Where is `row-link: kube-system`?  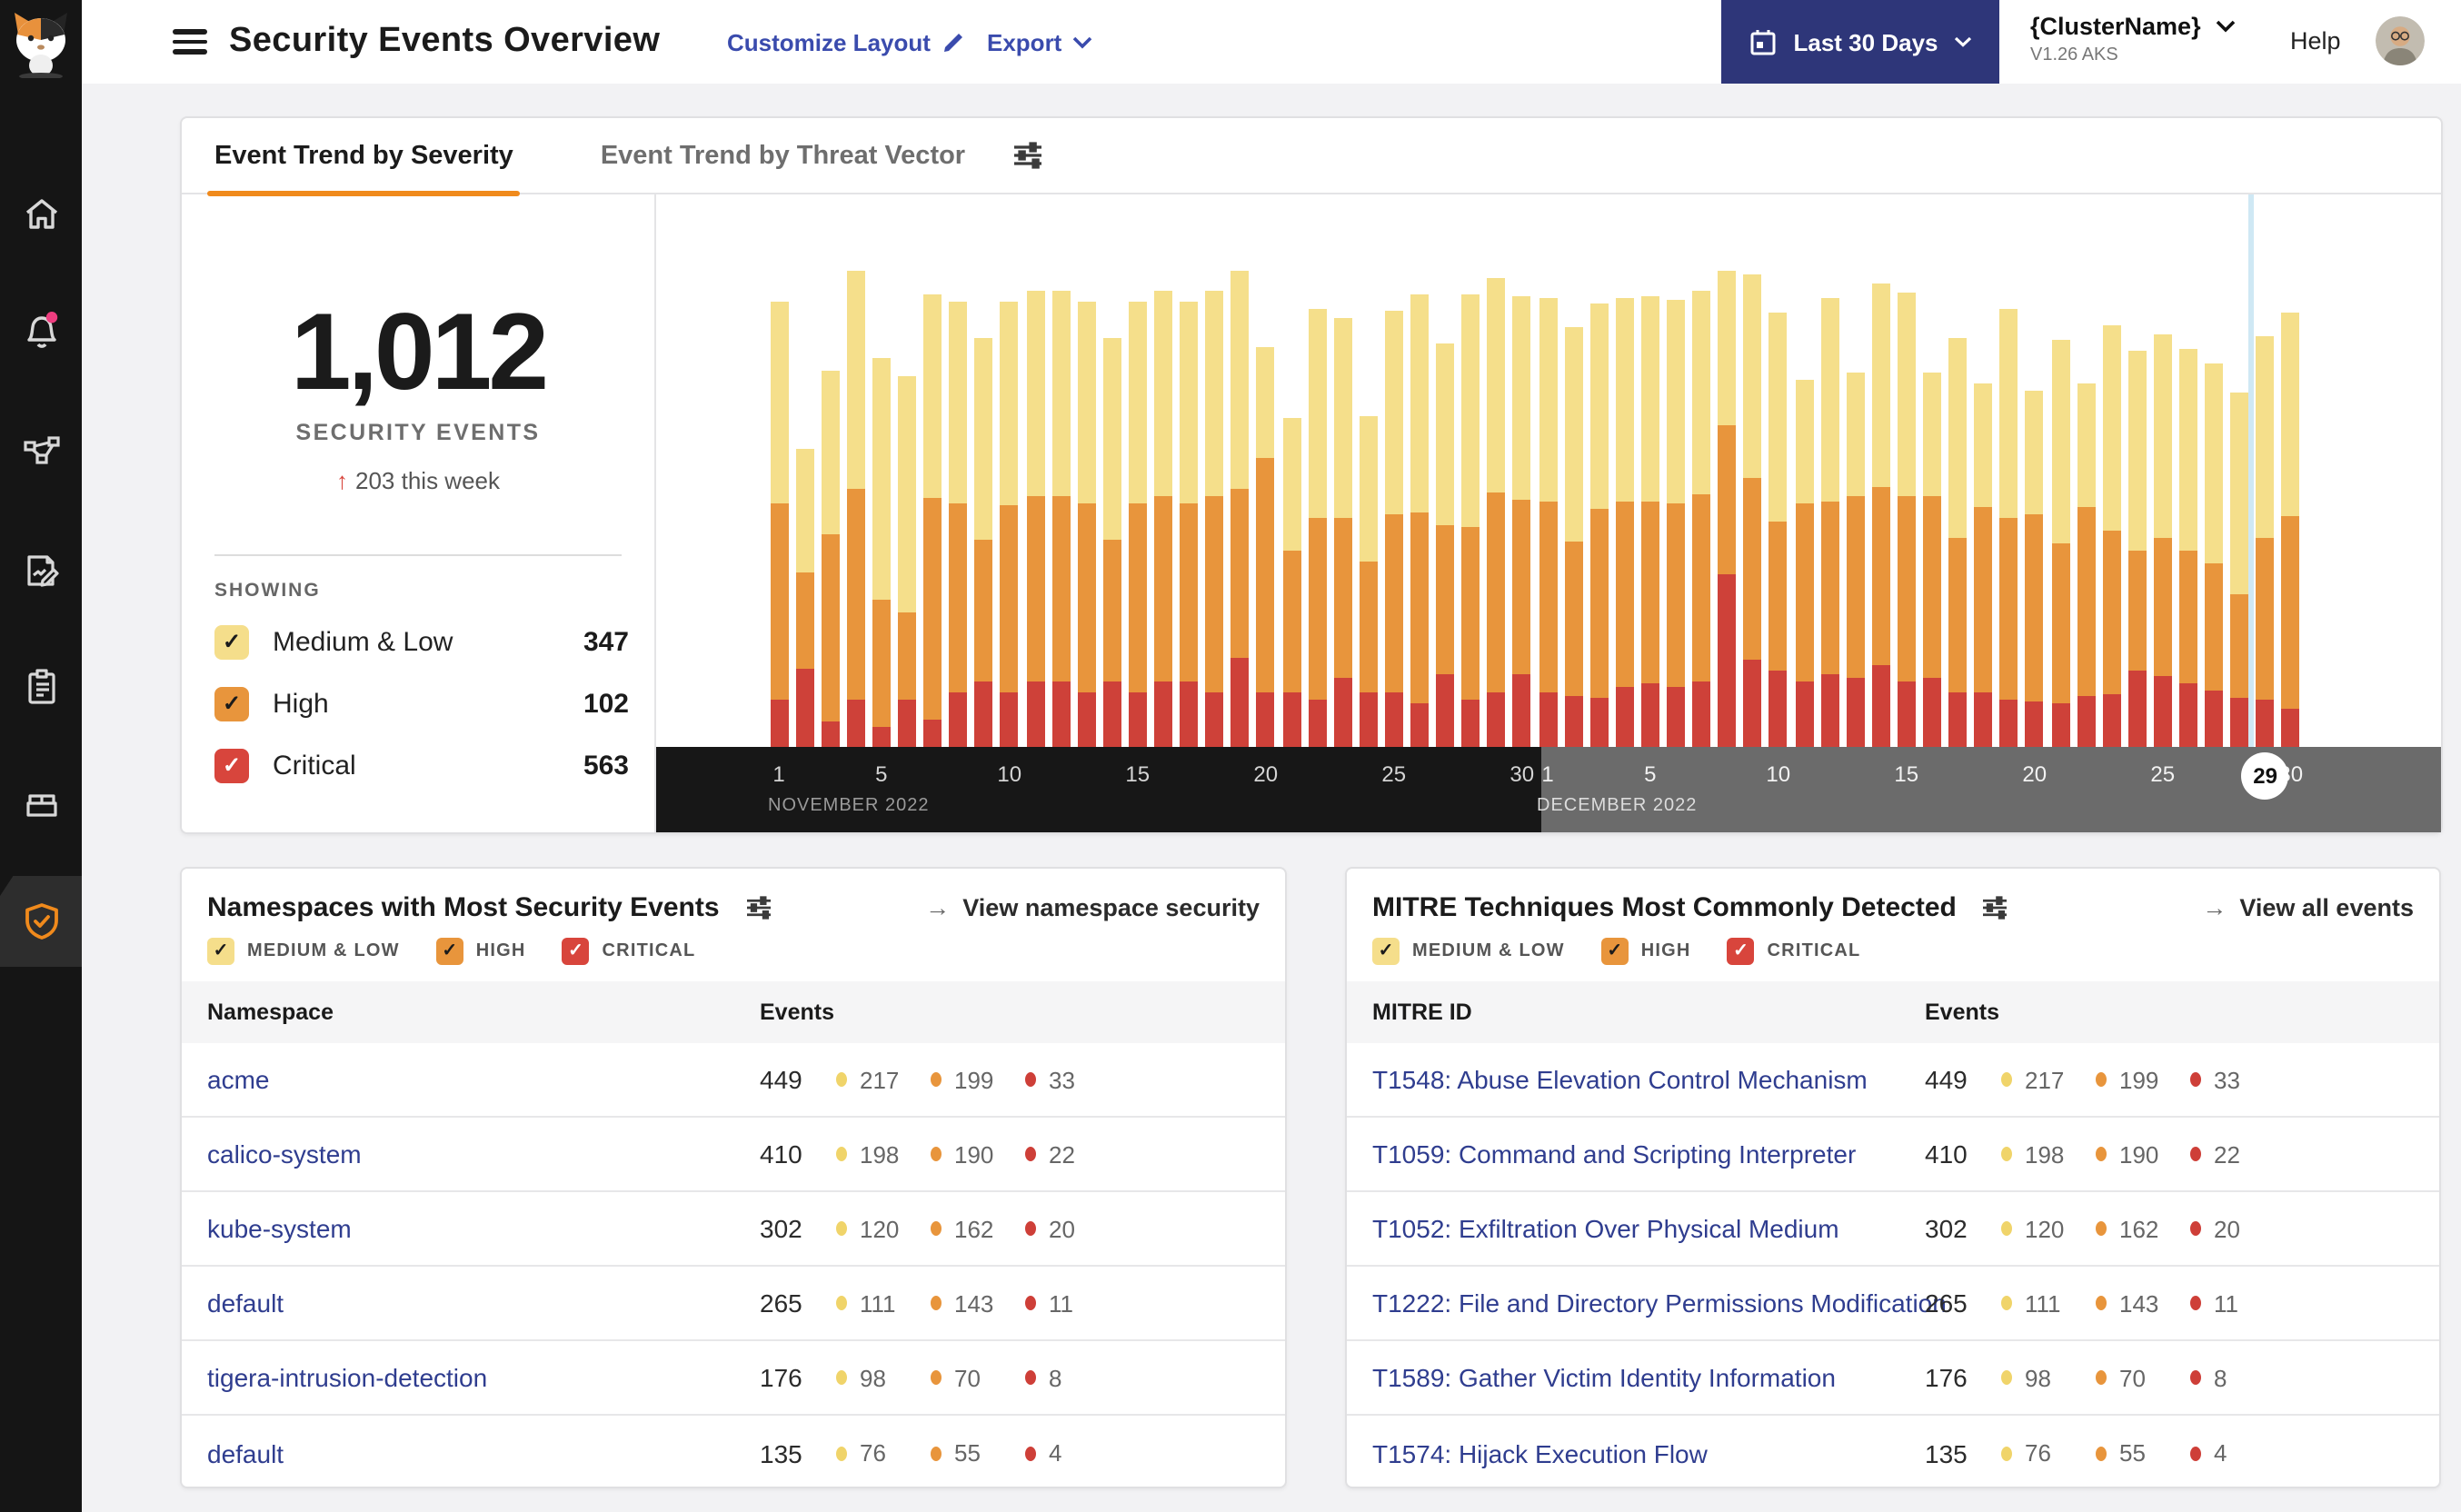 row-link: kube-system is located at coordinates (279, 1228).